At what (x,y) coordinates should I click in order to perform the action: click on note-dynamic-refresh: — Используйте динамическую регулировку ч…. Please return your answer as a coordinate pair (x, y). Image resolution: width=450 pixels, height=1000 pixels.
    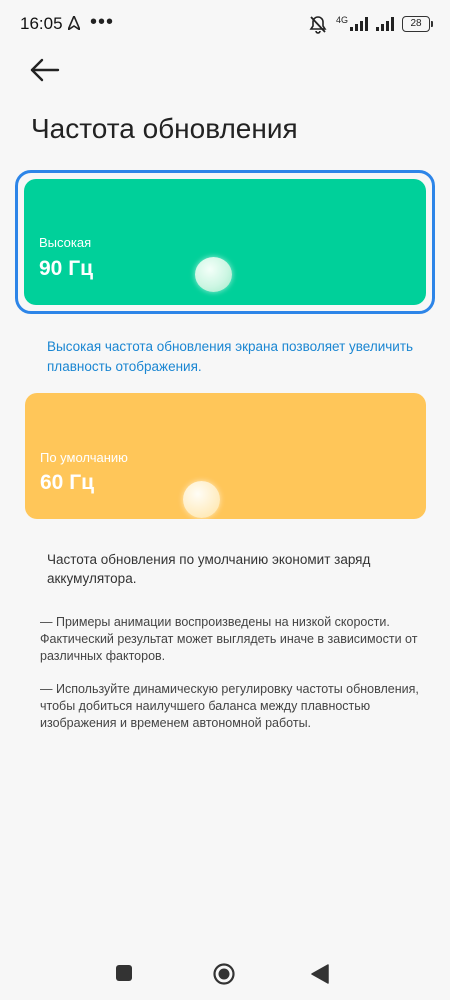
    Looking at the image, I should click on (229, 706).